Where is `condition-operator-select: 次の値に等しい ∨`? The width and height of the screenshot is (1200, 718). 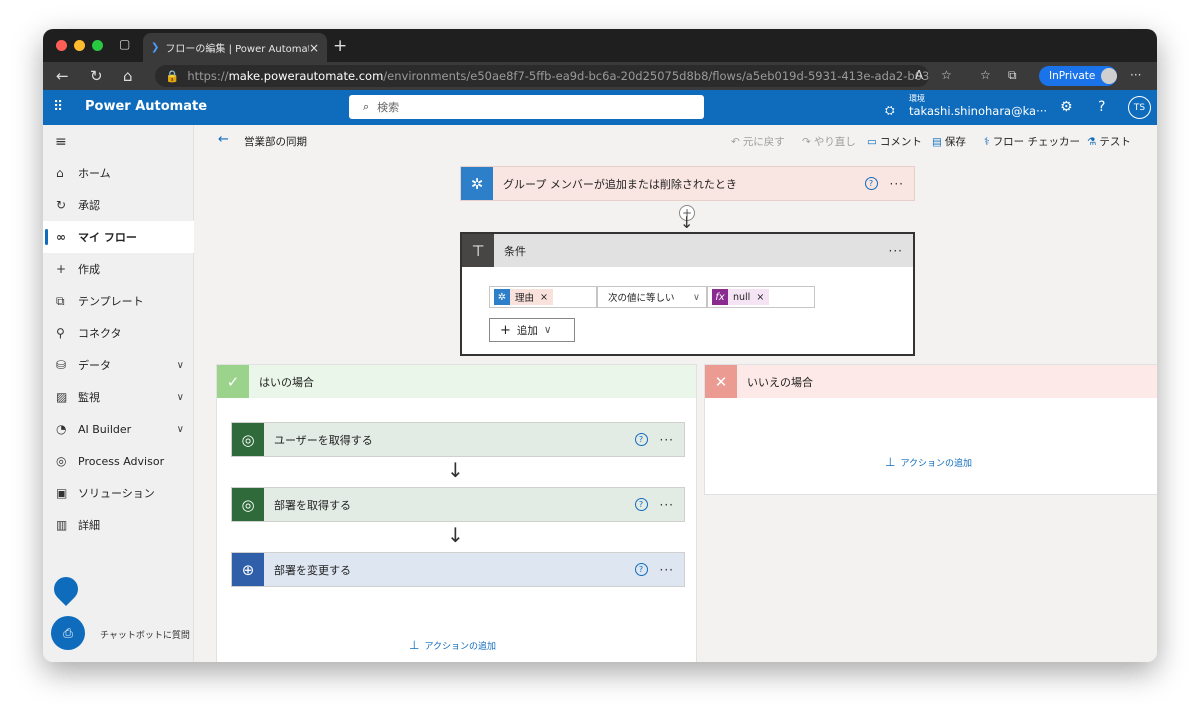
condition-operator-select: 次の値に等しい ∨ is located at coordinates (652, 297).